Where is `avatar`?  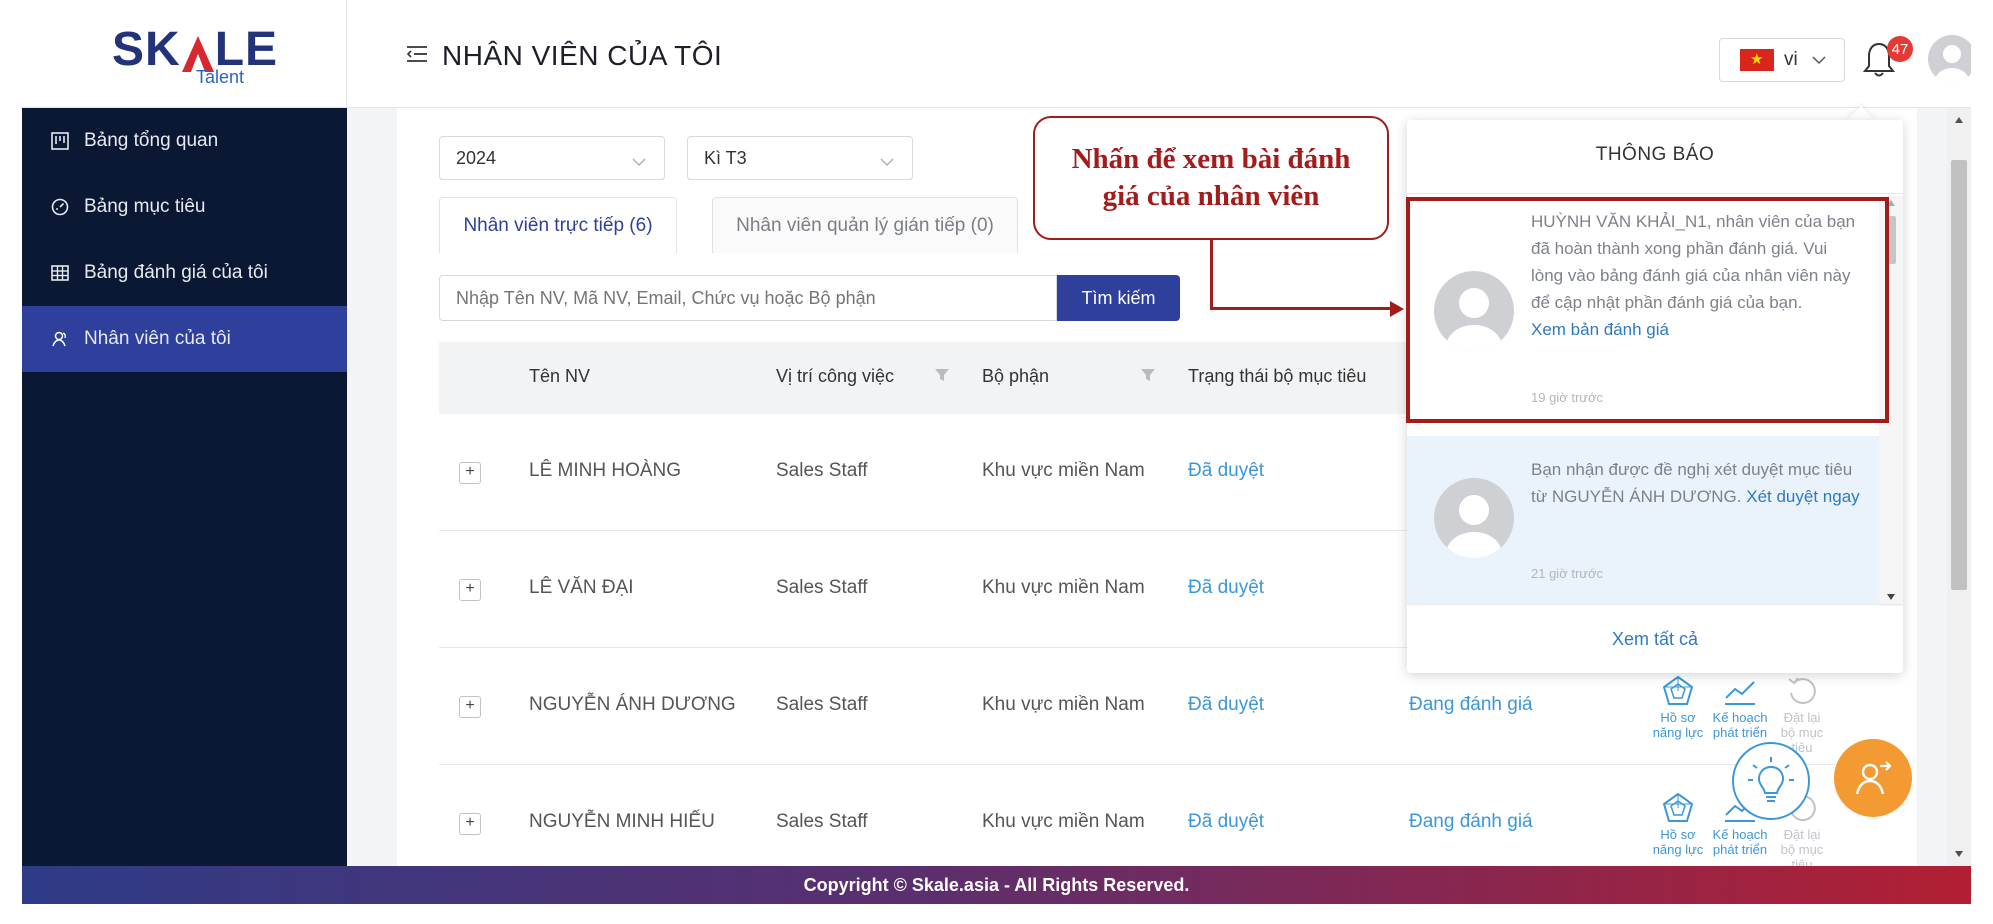 avatar is located at coordinates (1474, 518).